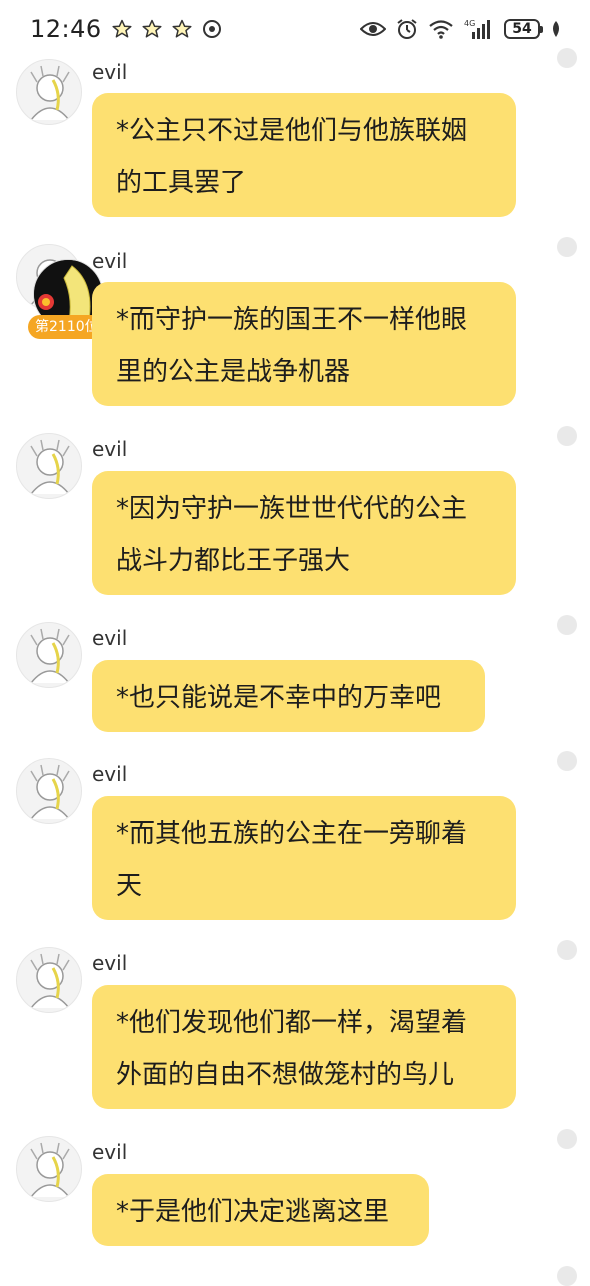 Image resolution: width=590 pixels, height=1286 pixels. What do you see at coordinates (212, 29) in the screenshot?
I see `timer-icon` at bounding box center [212, 29].